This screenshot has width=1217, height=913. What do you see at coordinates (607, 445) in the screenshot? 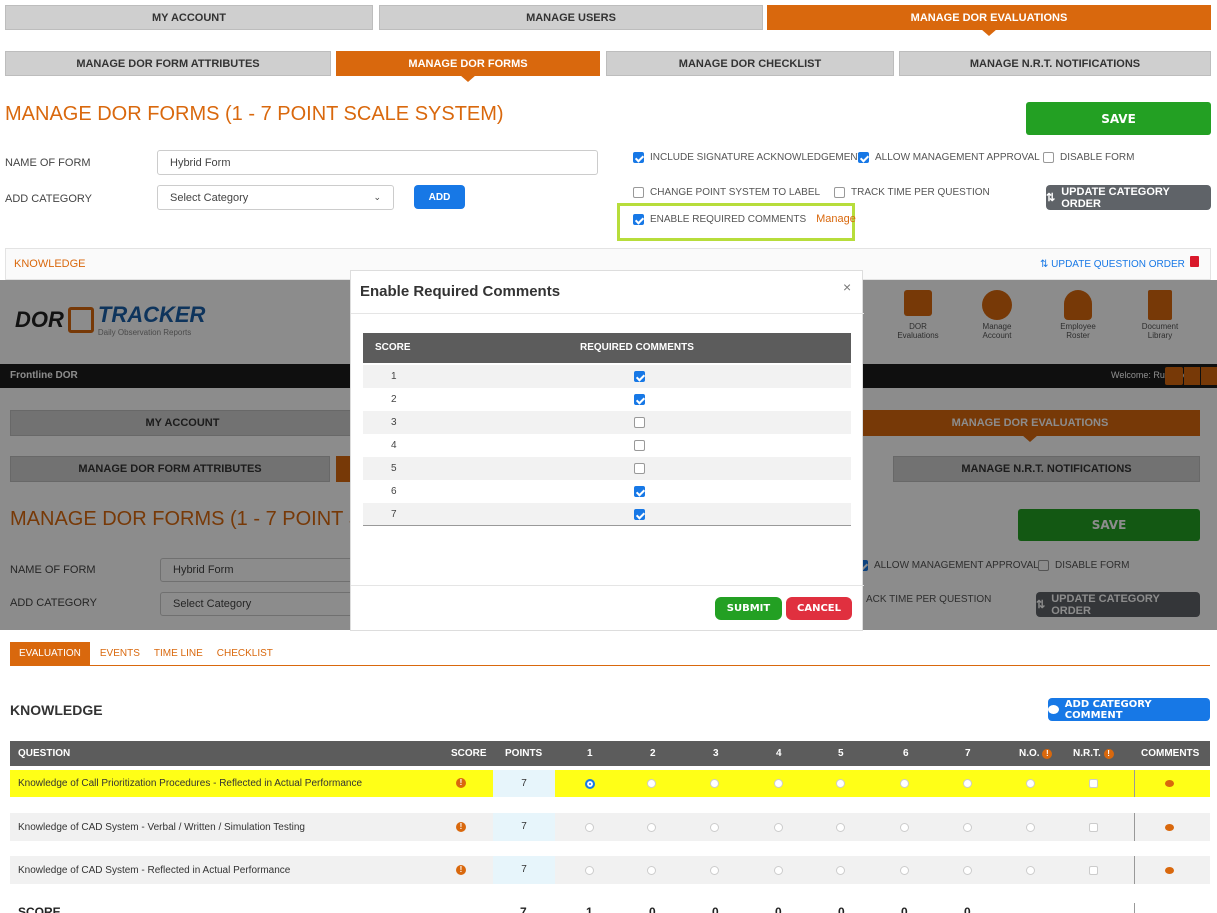
I see `table-row: 4` at bounding box center [607, 445].